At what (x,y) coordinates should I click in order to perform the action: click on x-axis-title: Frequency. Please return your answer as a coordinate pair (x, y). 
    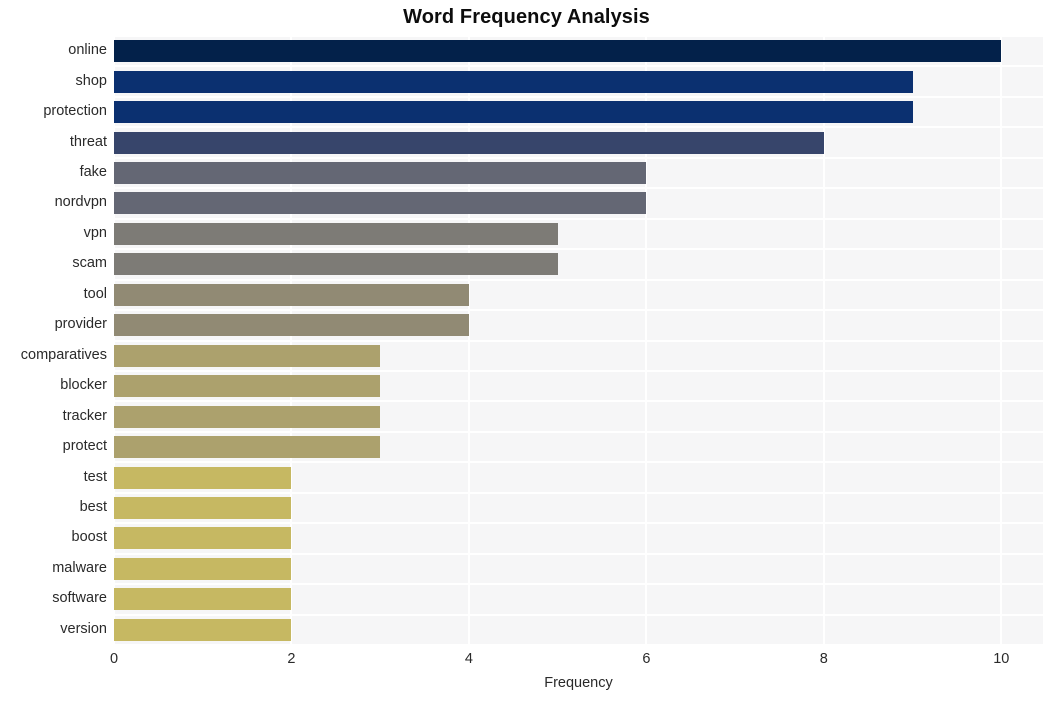
    Looking at the image, I should click on (578, 683).